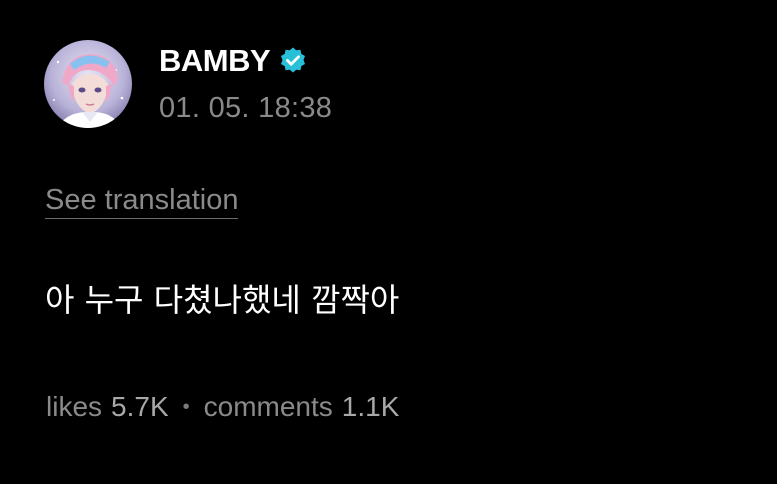 The image size is (777, 484). What do you see at coordinates (293, 61) in the screenshot?
I see `verified-badge-icon` at bounding box center [293, 61].